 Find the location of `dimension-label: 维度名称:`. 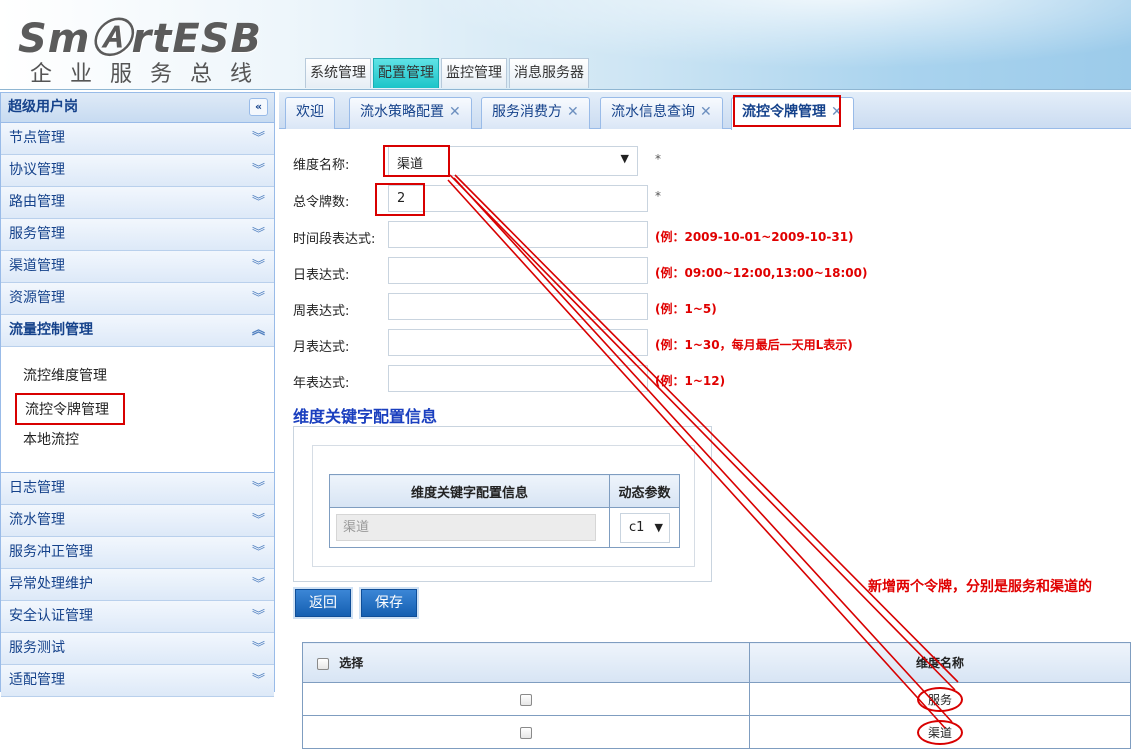

dimension-label: 维度名称: is located at coordinates (321, 165).